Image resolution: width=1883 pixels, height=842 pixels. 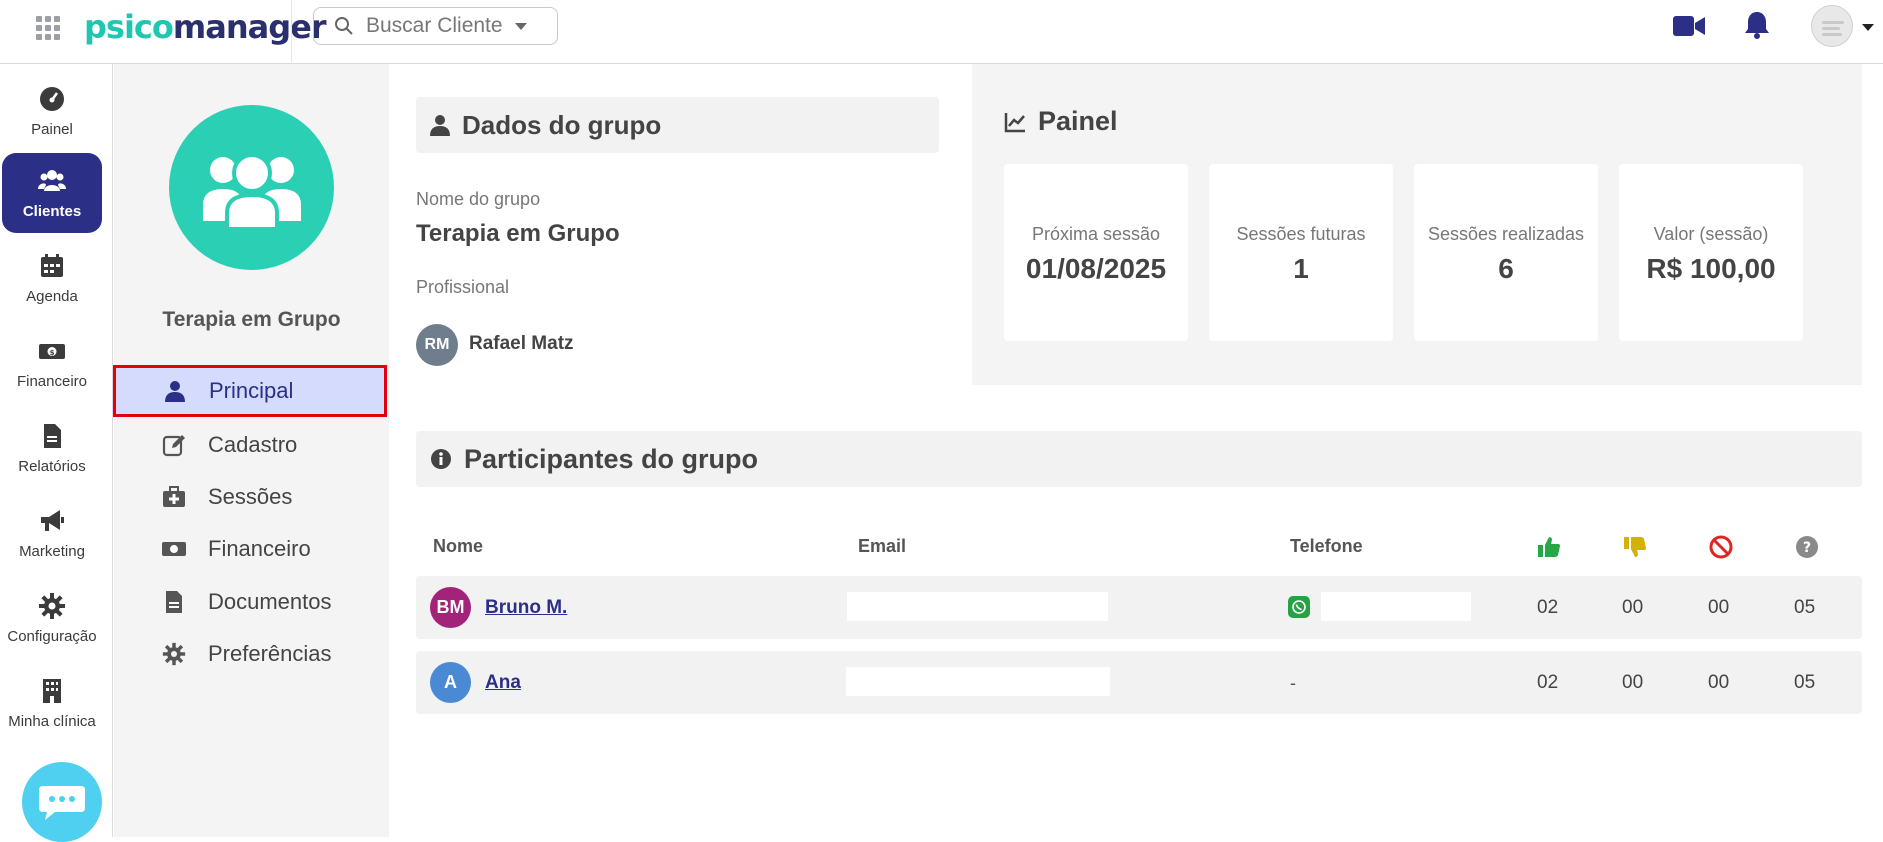 What do you see at coordinates (52, 435) in the screenshot?
I see `document-icon` at bounding box center [52, 435].